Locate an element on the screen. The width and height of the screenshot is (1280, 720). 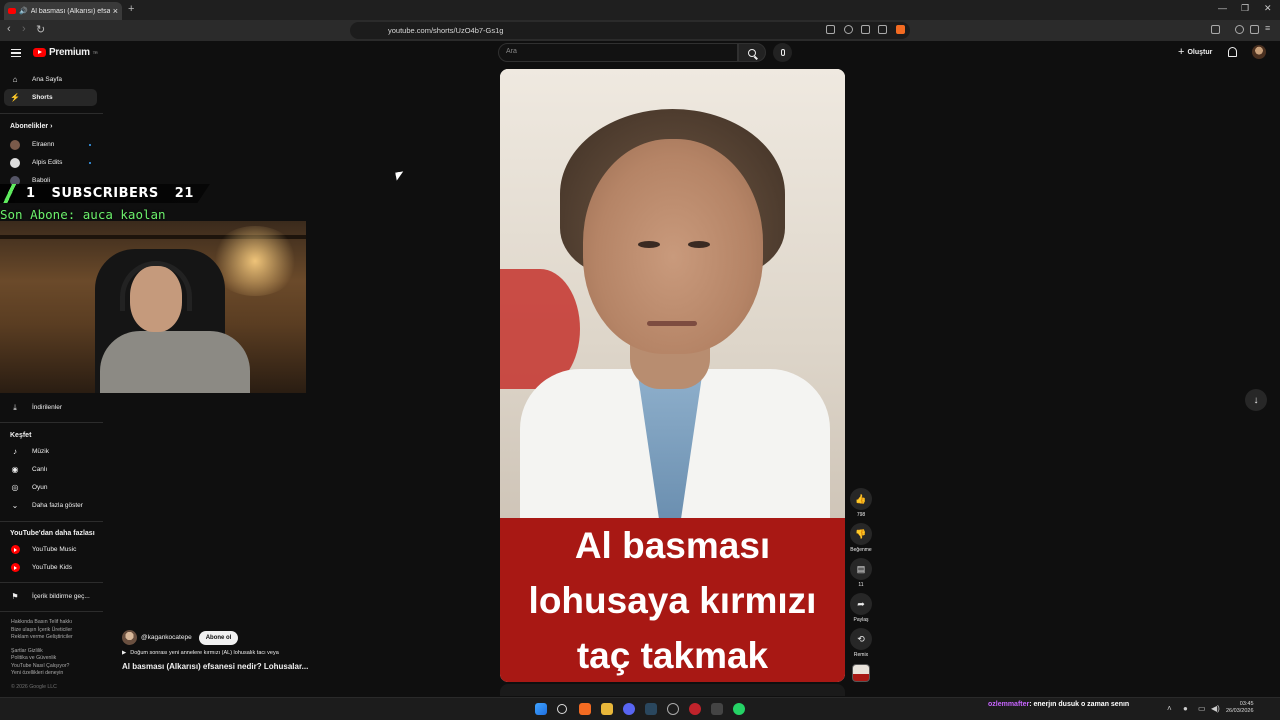
new-tab-button: + is located at coordinates (131, 9).